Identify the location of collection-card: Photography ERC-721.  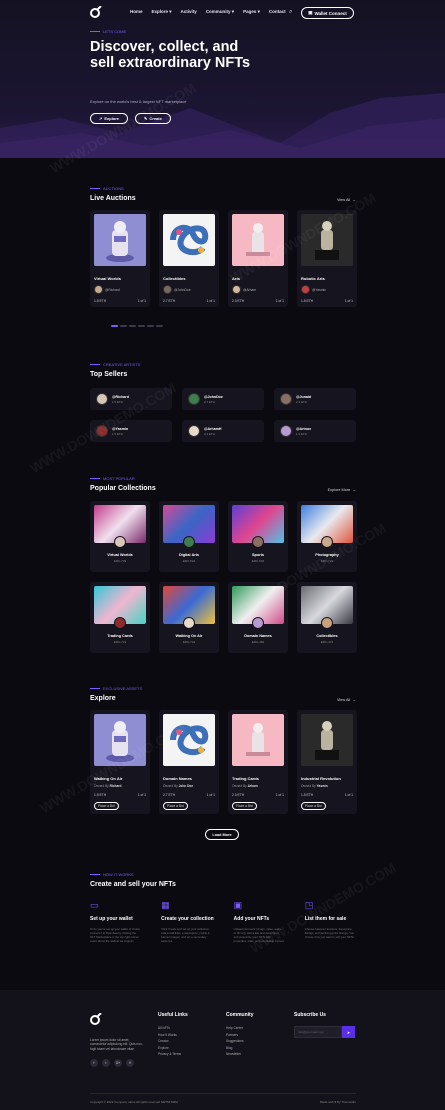
(327, 536).